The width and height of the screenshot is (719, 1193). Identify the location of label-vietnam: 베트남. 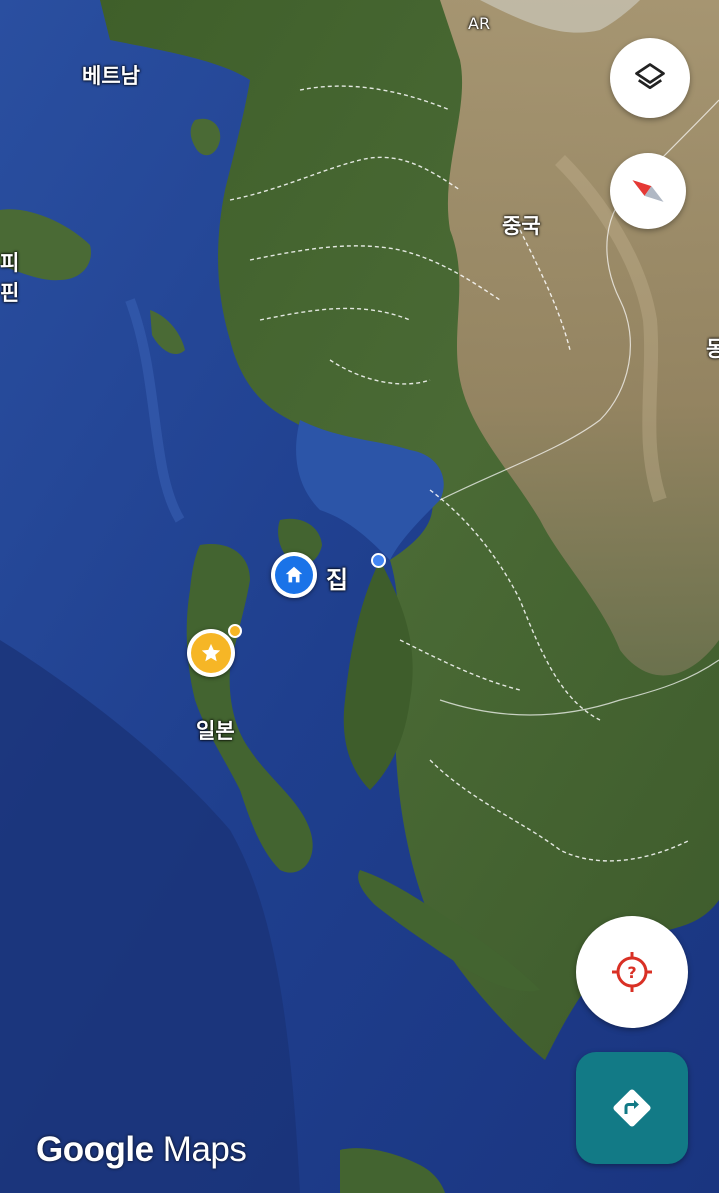
(111, 76).